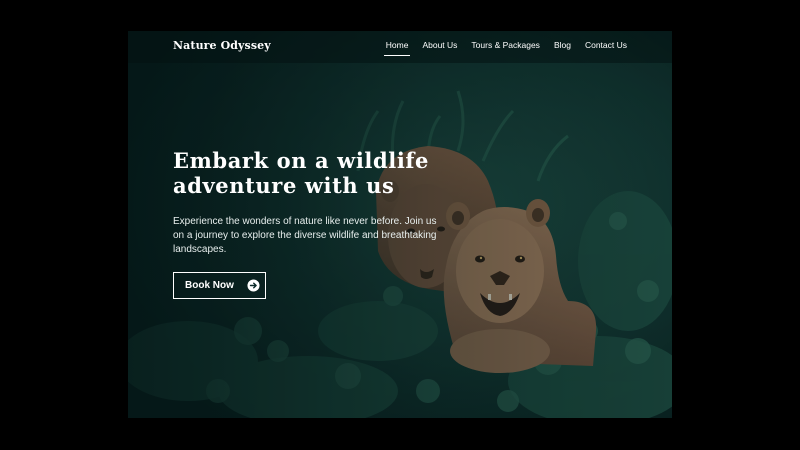 The height and width of the screenshot is (450, 800). I want to click on book-now-button: Book Now, so click(219, 285).